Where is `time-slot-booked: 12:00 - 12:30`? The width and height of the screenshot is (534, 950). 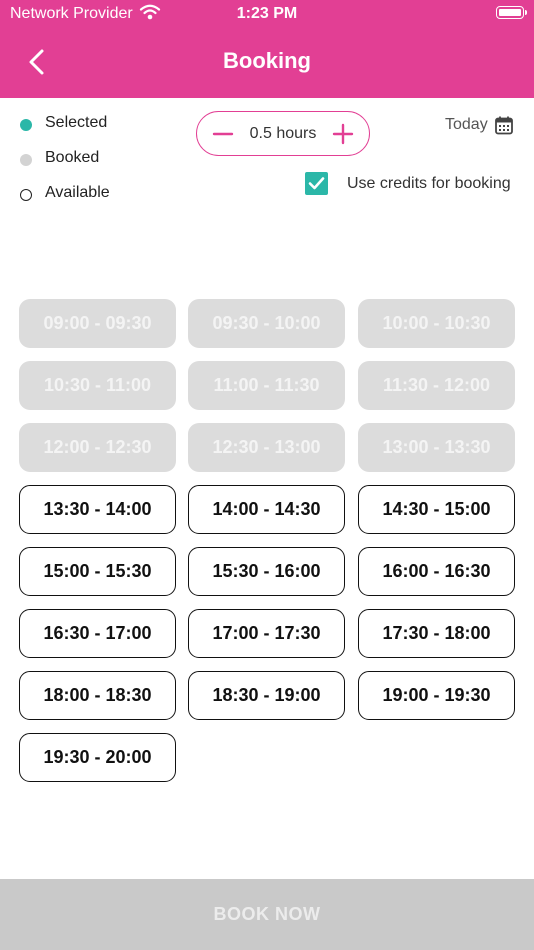
time-slot-booked: 12:00 - 12:30 is located at coordinates (97, 447).